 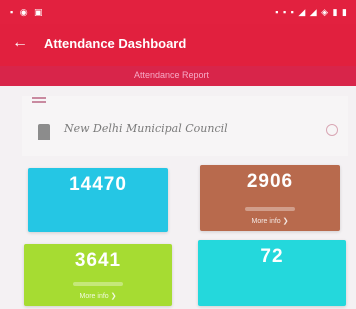 What do you see at coordinates (172, 75) in the screenshot?
I see `sub-header-text: Attendance Report` at bounding box center [172, 75].